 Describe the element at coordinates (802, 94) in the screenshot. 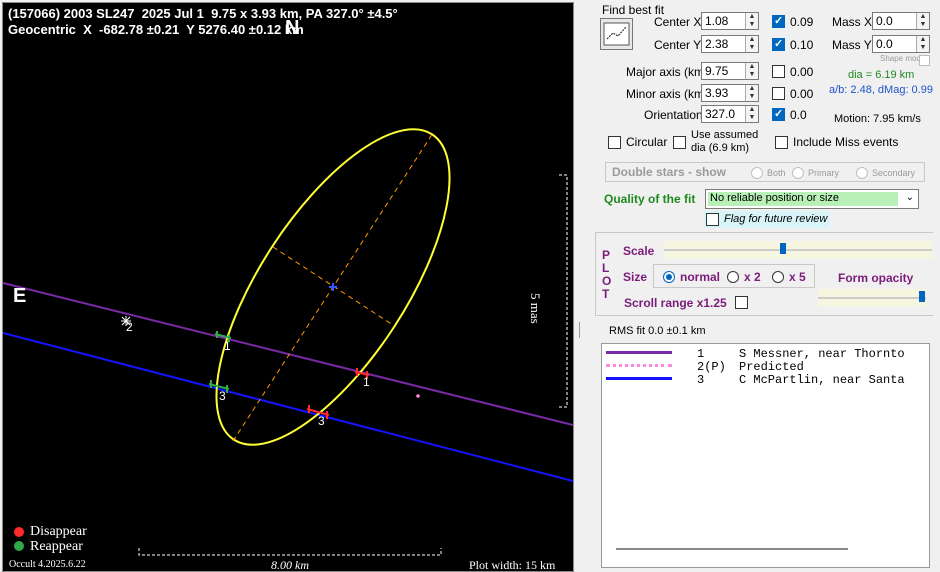

I see `minor-axis-unc: 0.00` at that location.